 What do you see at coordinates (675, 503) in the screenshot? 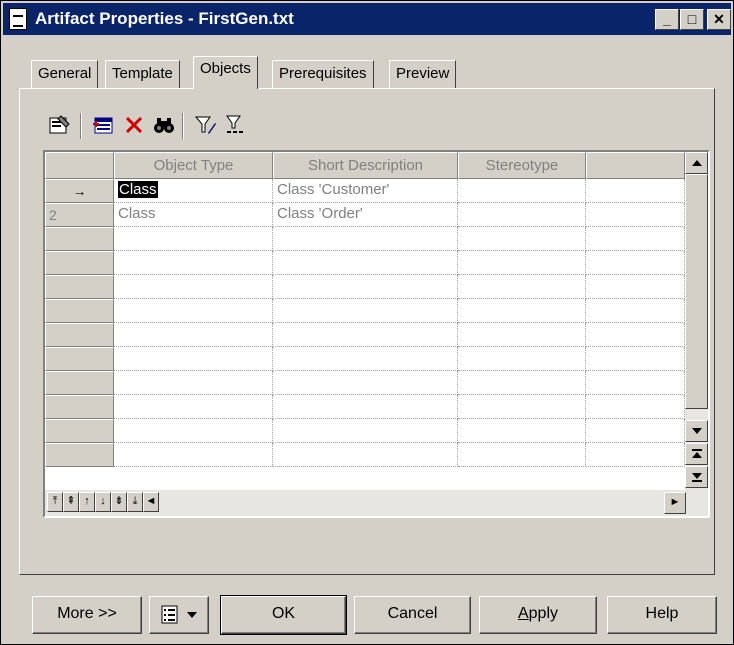
I see `scroll-right-icon: ►` at bounding box center [675, 503].